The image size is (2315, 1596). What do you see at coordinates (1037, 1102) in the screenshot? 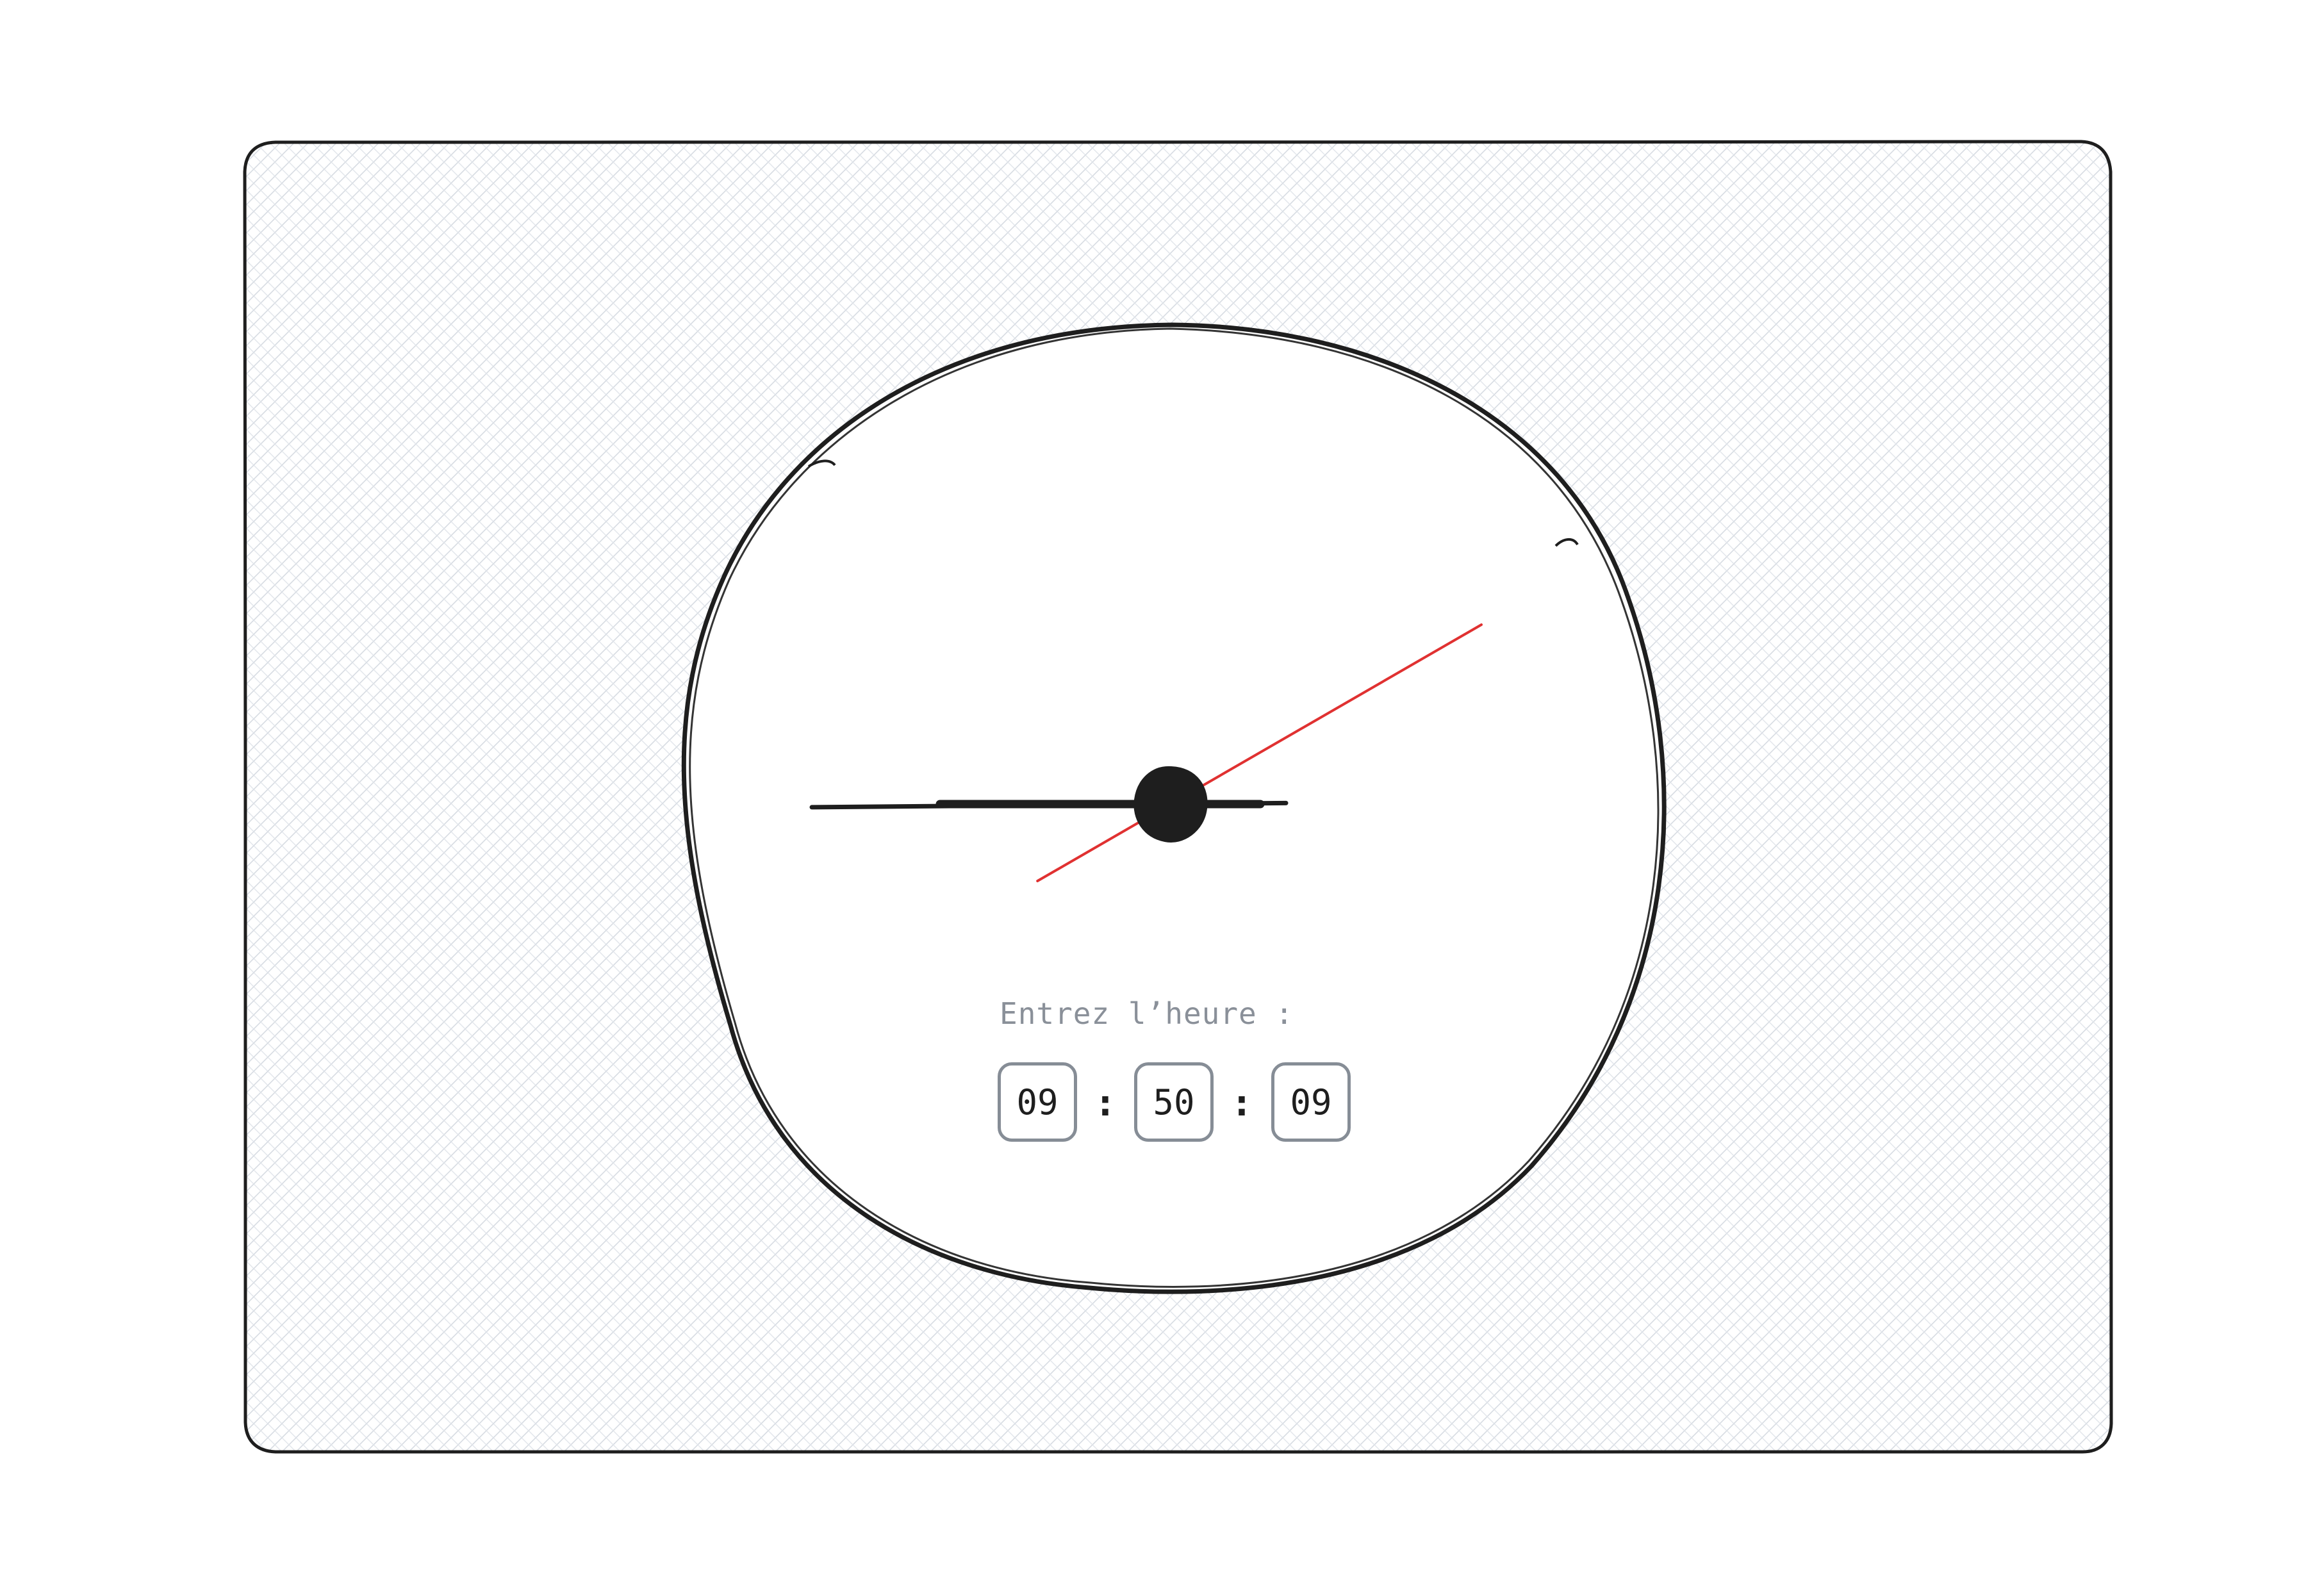
I see `hours-field: 09` at bounding box center [1037, 1102].